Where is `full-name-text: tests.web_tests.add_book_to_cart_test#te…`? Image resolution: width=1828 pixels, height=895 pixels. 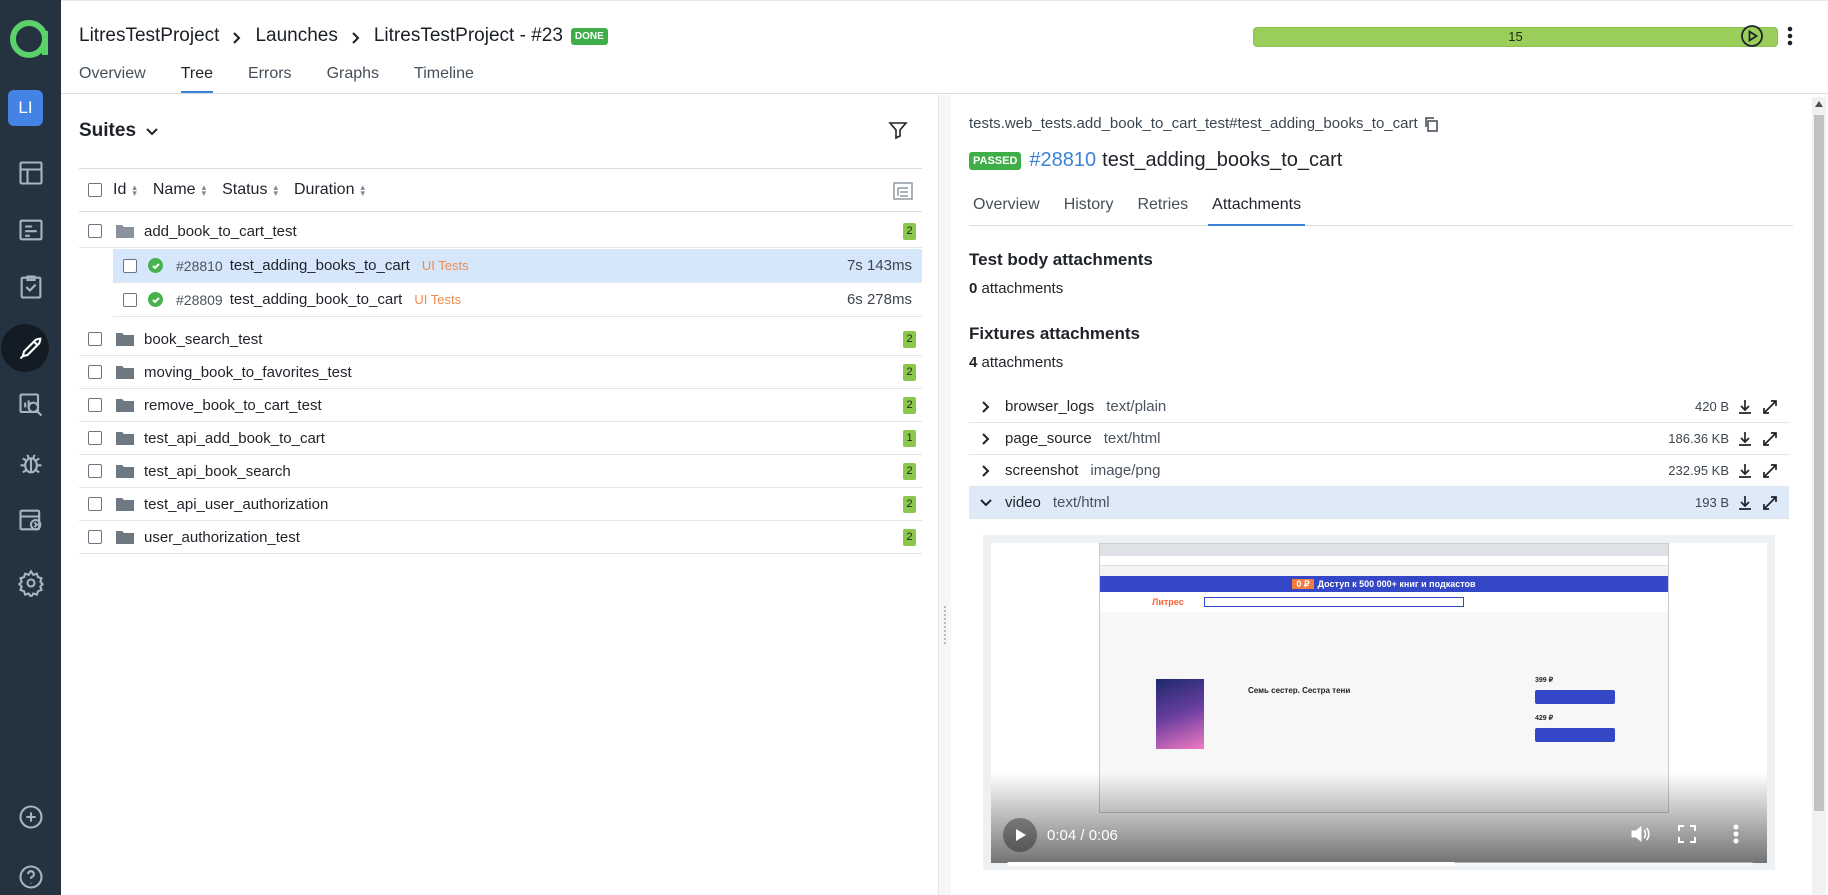
full-name-text: tests.web_tests.add_book_to_cart_test#te… is located at coordinates (1193, 123).